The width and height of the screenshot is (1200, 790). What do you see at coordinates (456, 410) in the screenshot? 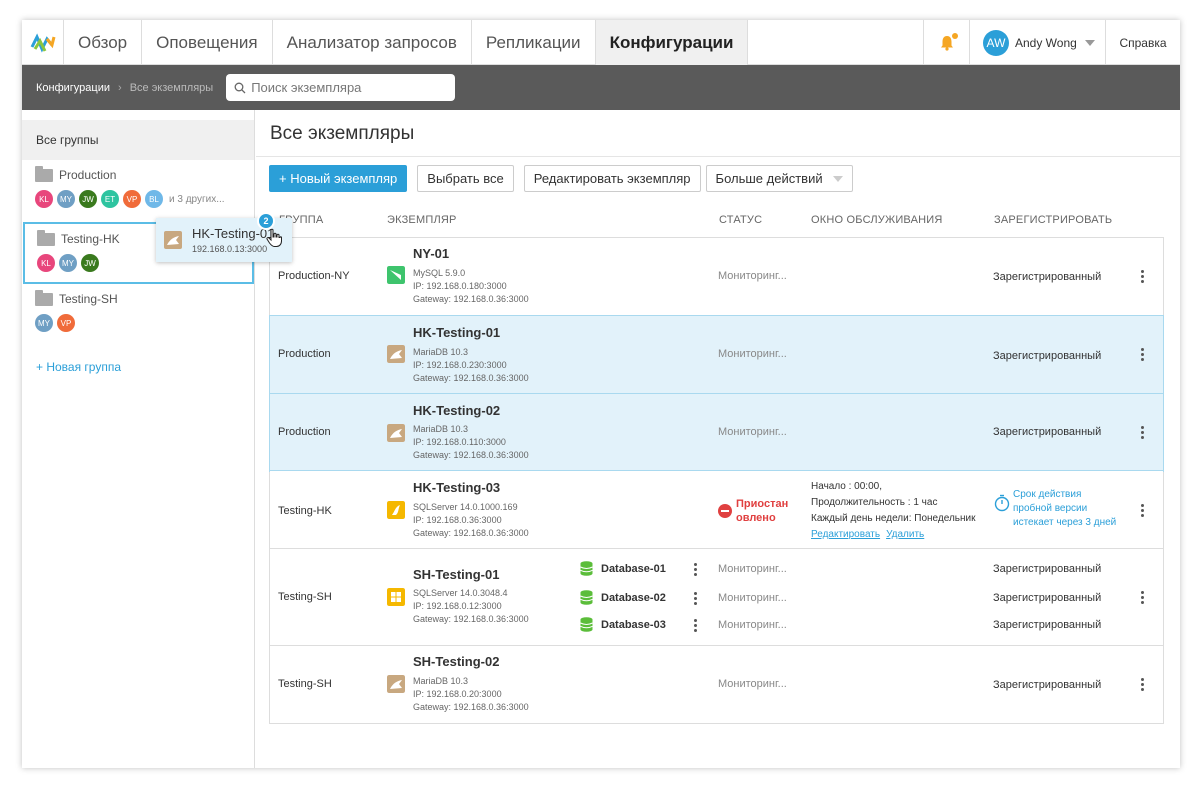
I see `instance-name: HK-Testing-02` at bounding box center [456, 410].